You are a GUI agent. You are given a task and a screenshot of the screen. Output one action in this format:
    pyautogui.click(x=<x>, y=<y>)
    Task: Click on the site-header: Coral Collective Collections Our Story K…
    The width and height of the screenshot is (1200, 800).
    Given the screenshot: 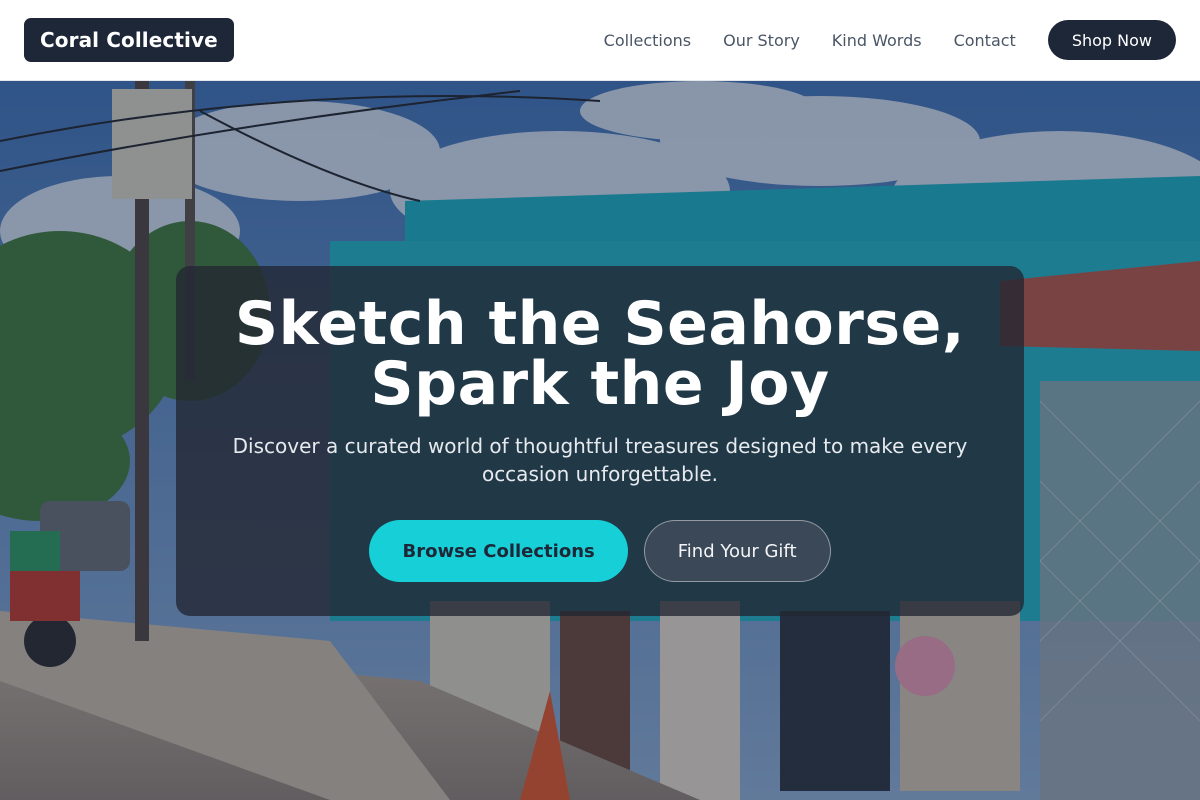 What is the action you would take?
    pyautogui.click(x=600, y=40)
    